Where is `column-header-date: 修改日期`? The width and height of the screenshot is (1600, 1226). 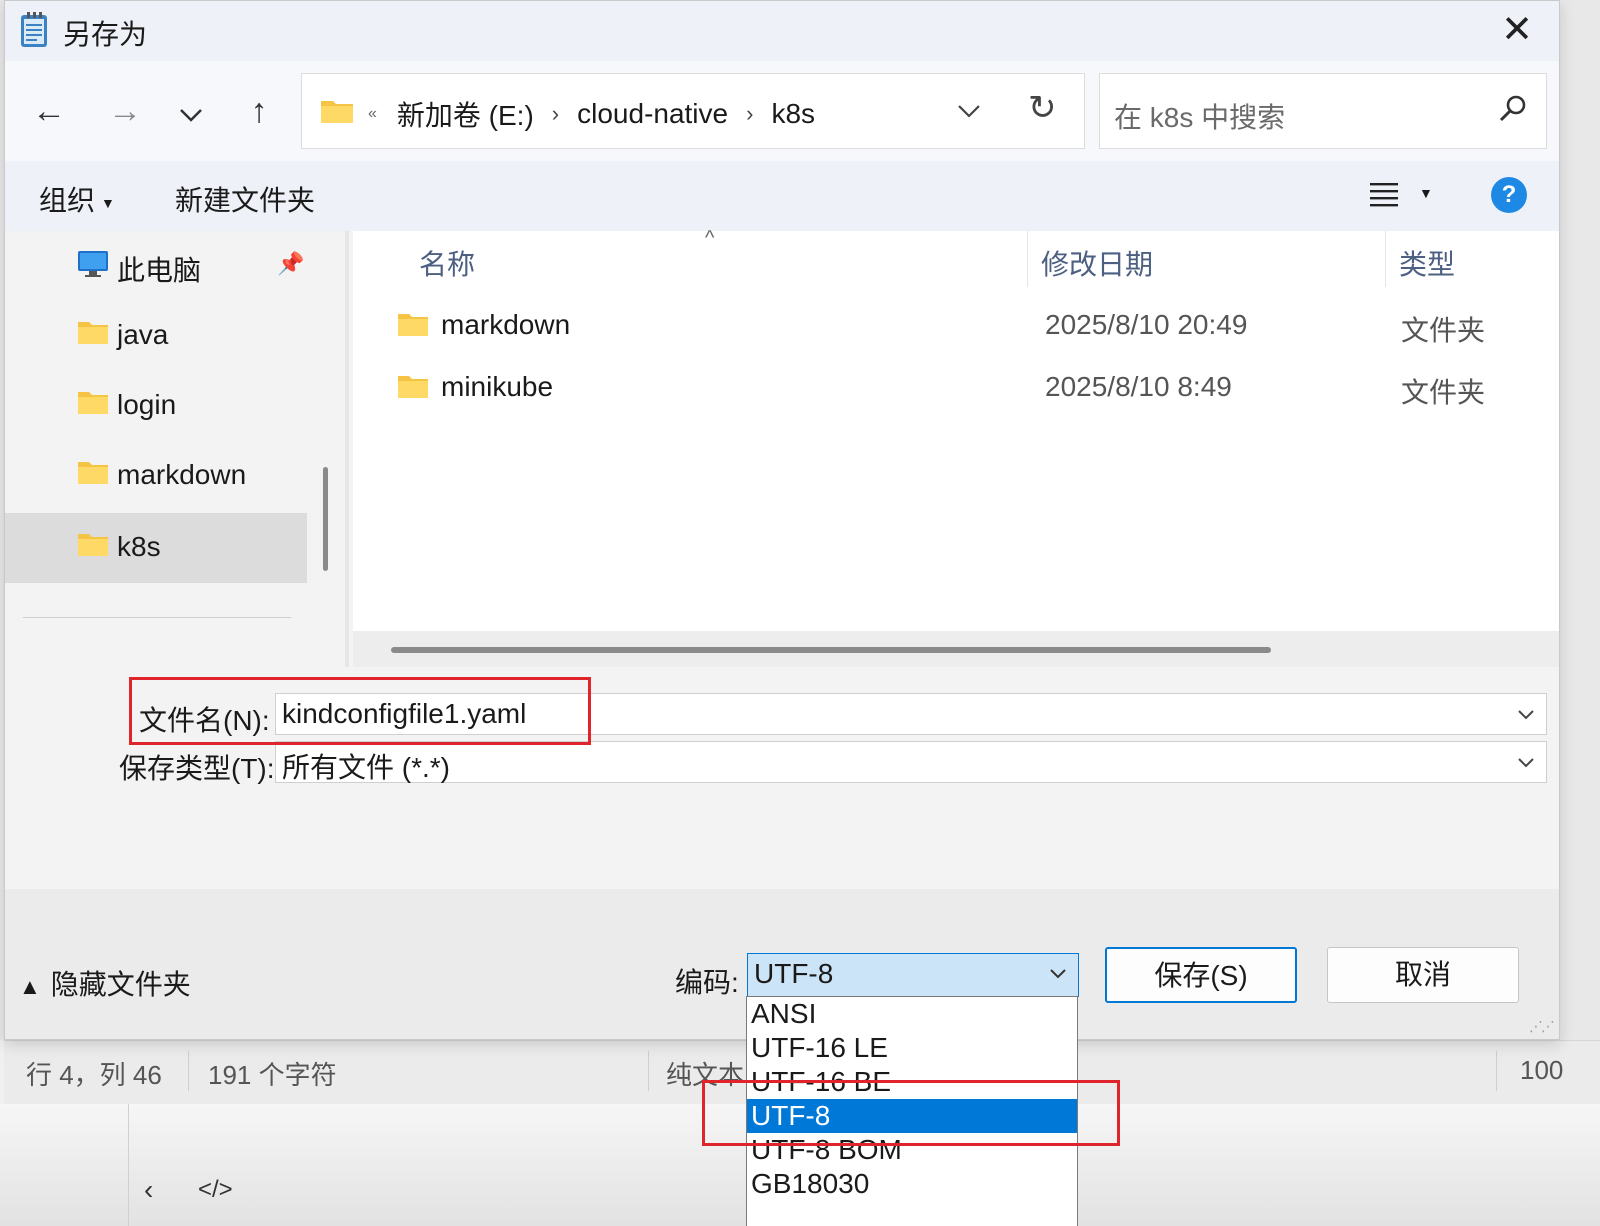 column-header-date: 修改日期 is located at coordinates (1097, 263).